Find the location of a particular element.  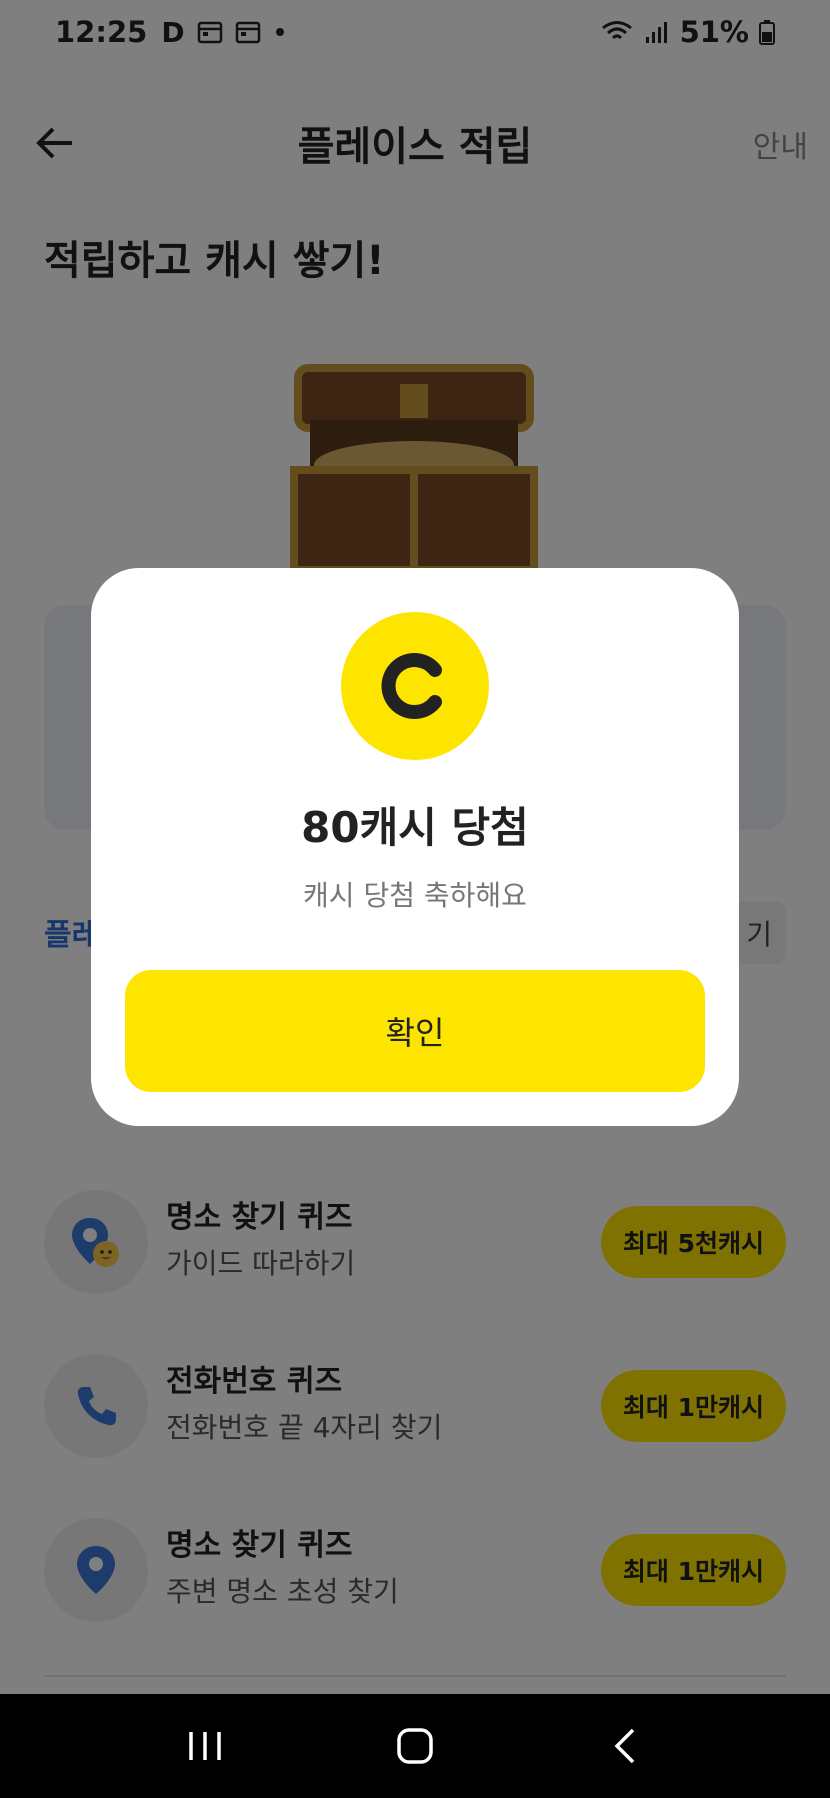

home-button is located at coordinates (415, 1746).